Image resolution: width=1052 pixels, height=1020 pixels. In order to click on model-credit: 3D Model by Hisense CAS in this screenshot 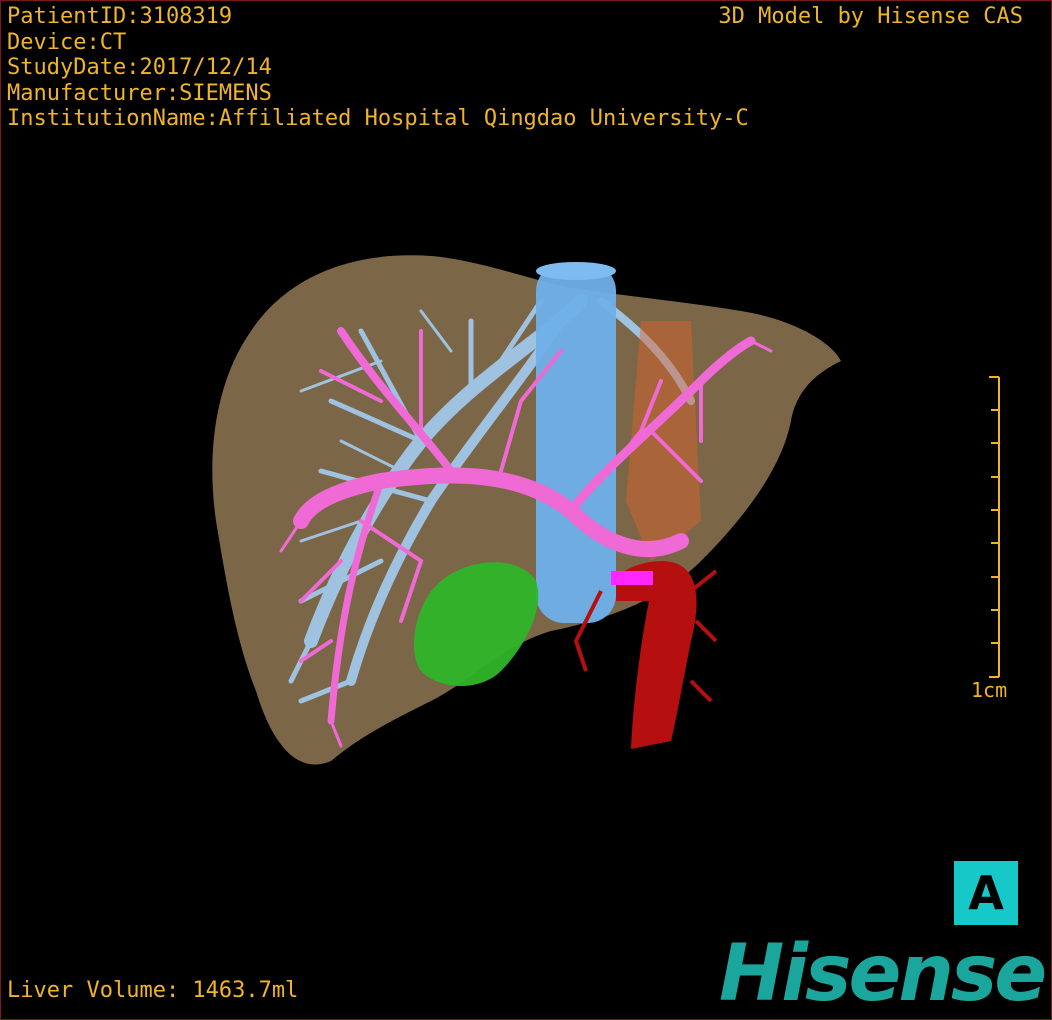, I will do `click(870, 16)`.